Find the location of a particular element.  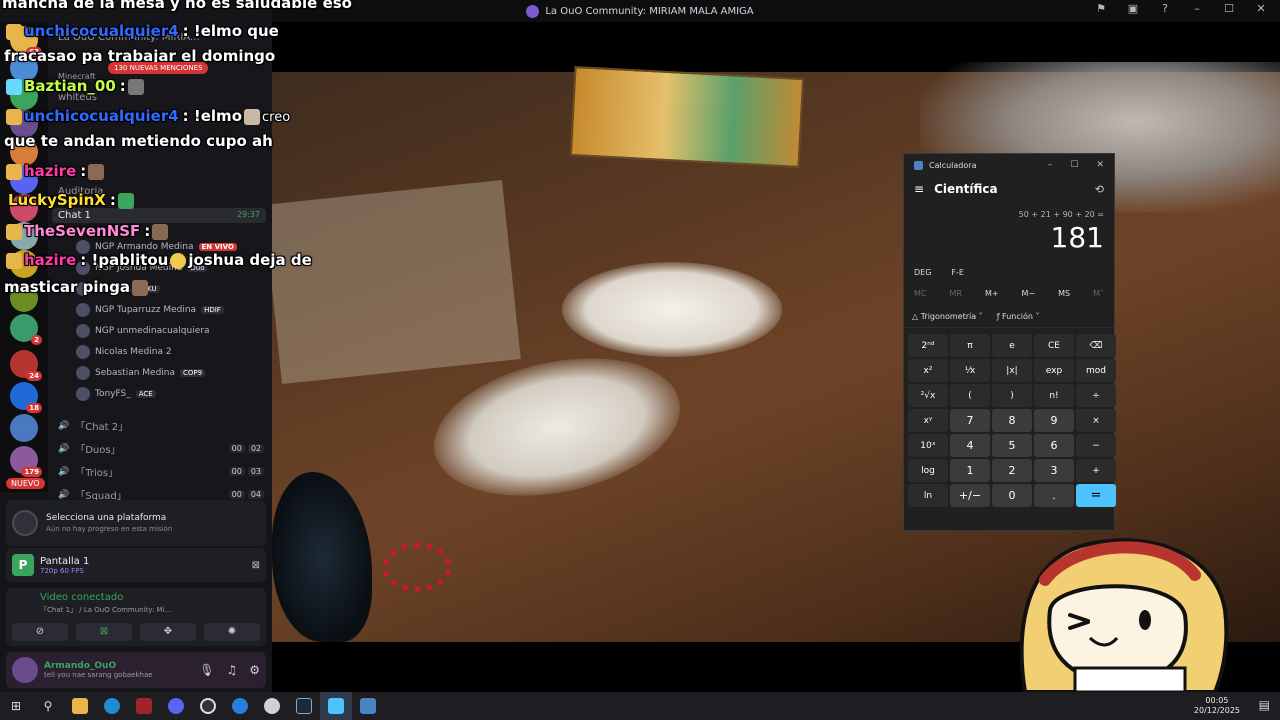

calc-key: ⅟x is located at coordinates (970, 370).